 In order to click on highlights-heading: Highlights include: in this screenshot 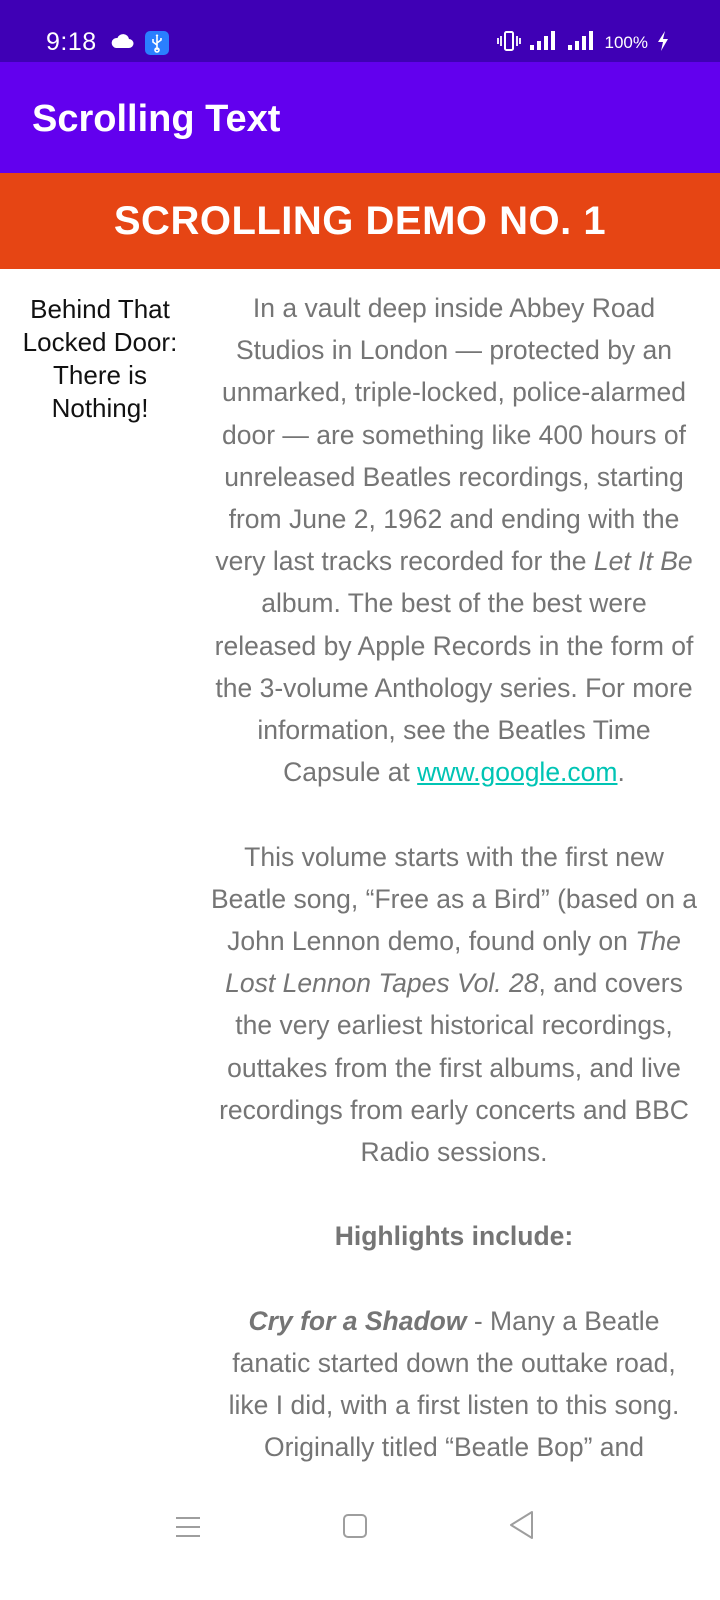, I will do `click(454, 1236)`.